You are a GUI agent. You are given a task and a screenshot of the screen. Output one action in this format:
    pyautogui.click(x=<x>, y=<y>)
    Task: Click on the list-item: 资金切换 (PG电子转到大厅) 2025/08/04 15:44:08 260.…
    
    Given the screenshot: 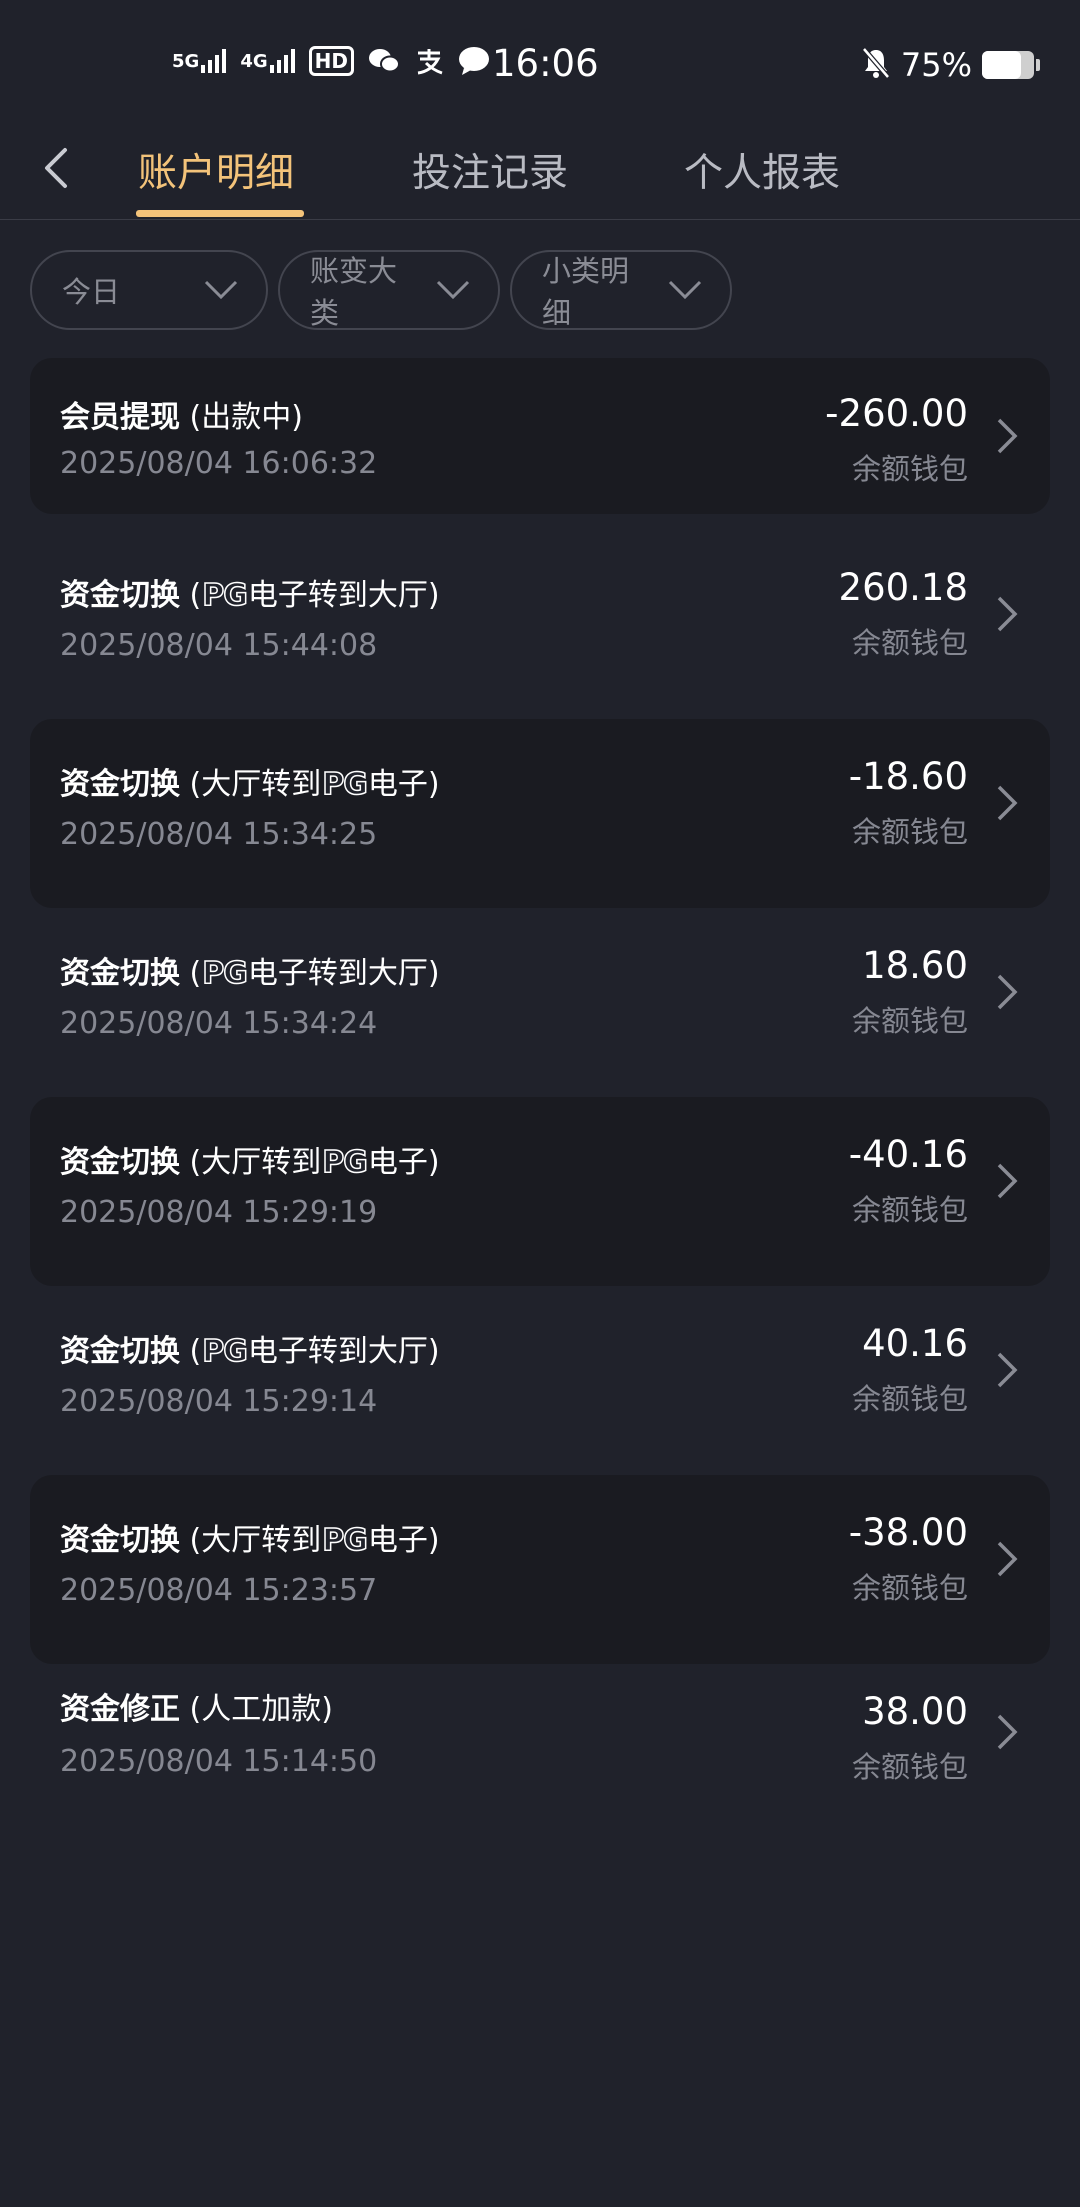 What is the action you would take?
    pyautogui.click(x=540, y=624)
    